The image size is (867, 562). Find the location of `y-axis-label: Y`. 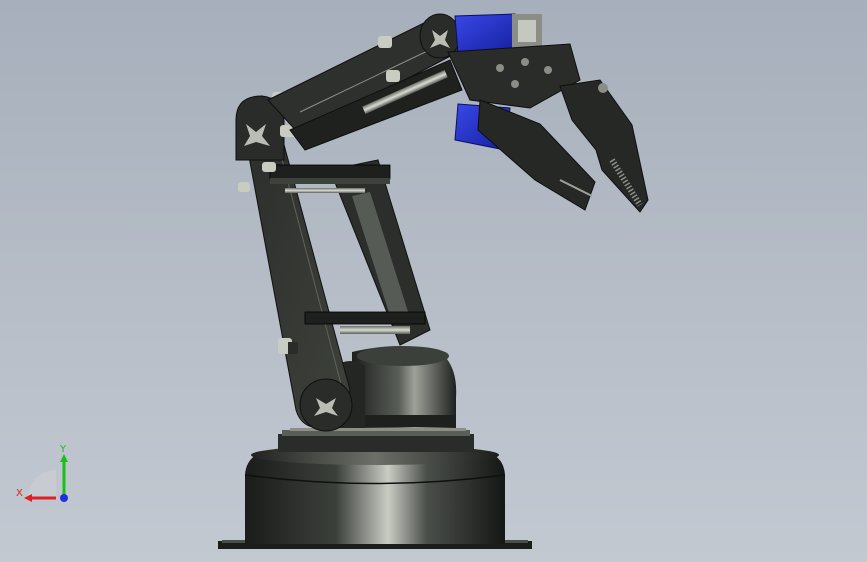

y-axis-label: Y is located at coordinates (63, 449).